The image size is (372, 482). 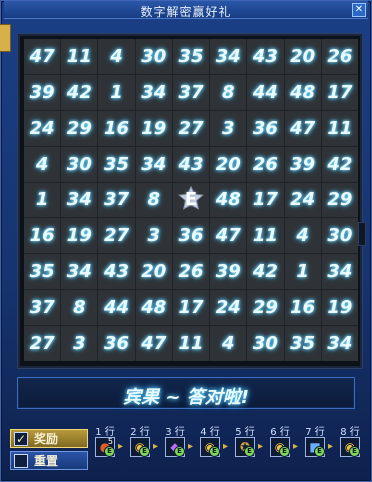 What do you see at coordinates (315, 447) in the screenshot?
I see `box-icon: ■E` at bounding box center [315, 447].